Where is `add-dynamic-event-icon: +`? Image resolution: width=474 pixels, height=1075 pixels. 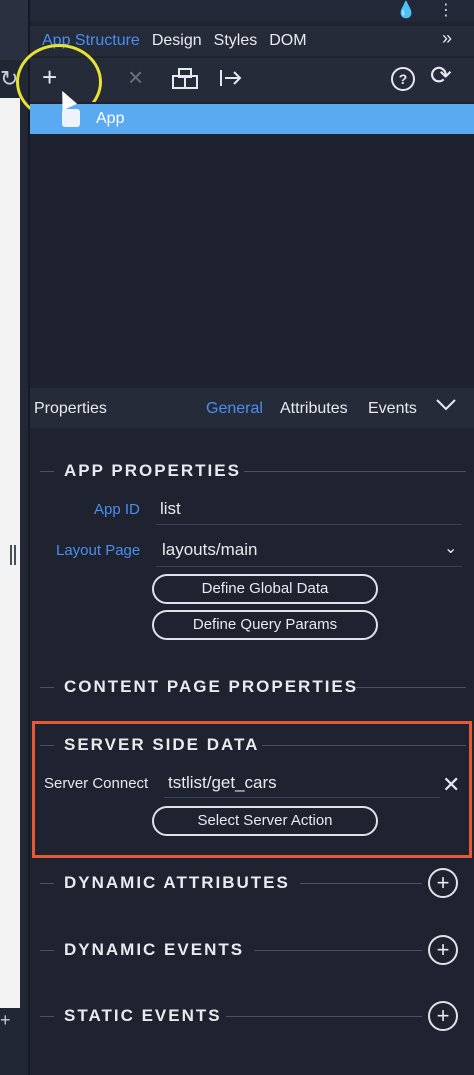 add-dynamic-event-icon: + is located at coordinates (443, 950).